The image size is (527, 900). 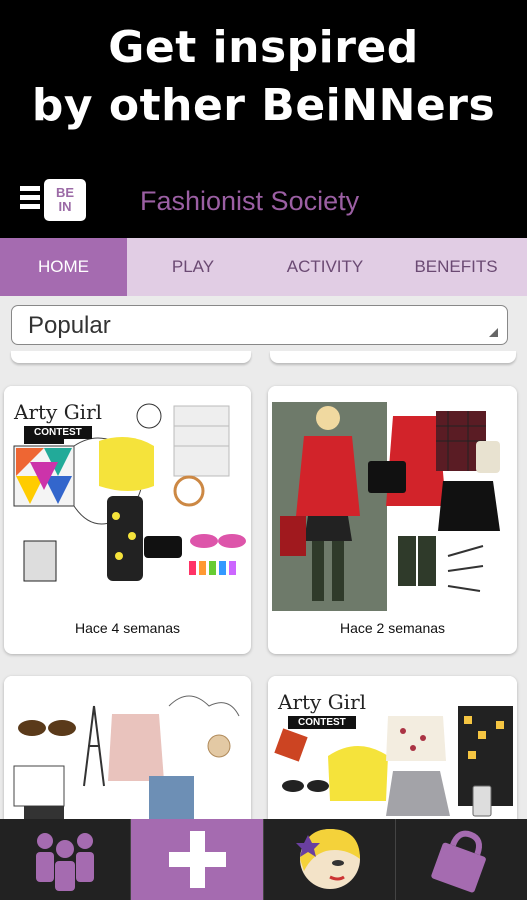 What do you see at coordinates (325, 267) in the screenshot?
I see `tab-activity: ACTIVITY` at bounding box center [325, 267].